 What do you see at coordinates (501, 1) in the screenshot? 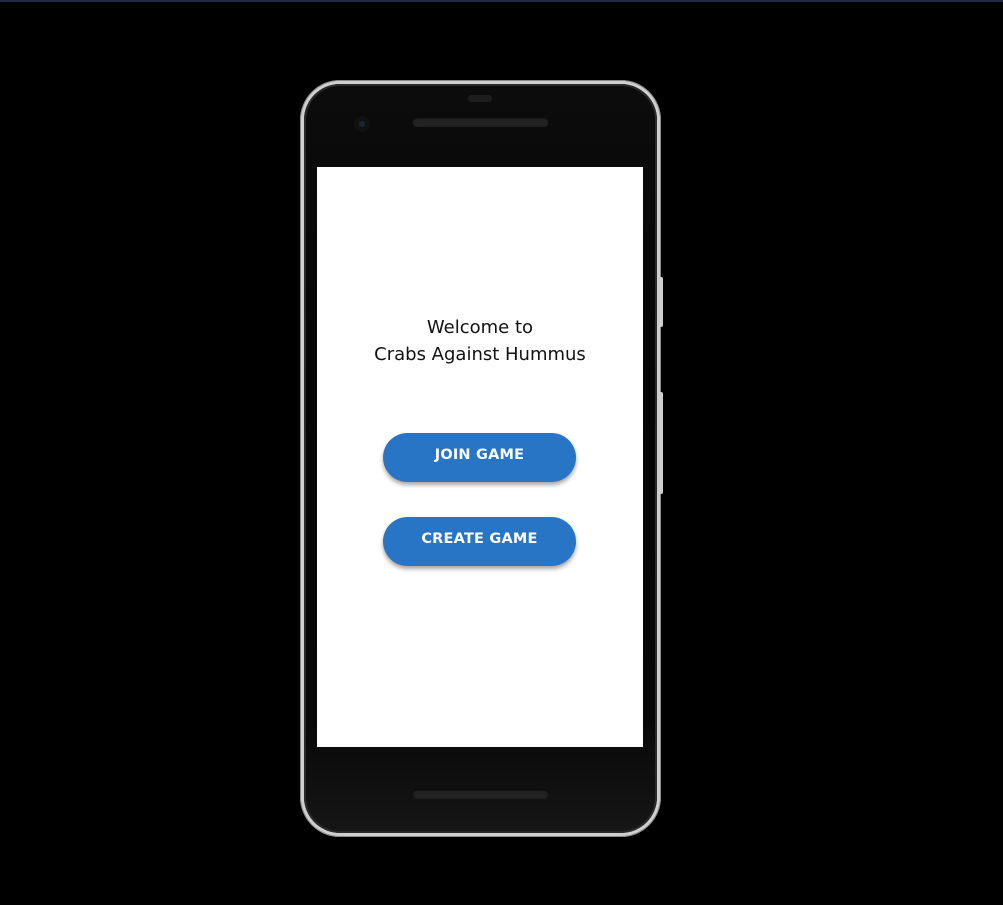
I see `top-border` at bounding box center [501, 1].